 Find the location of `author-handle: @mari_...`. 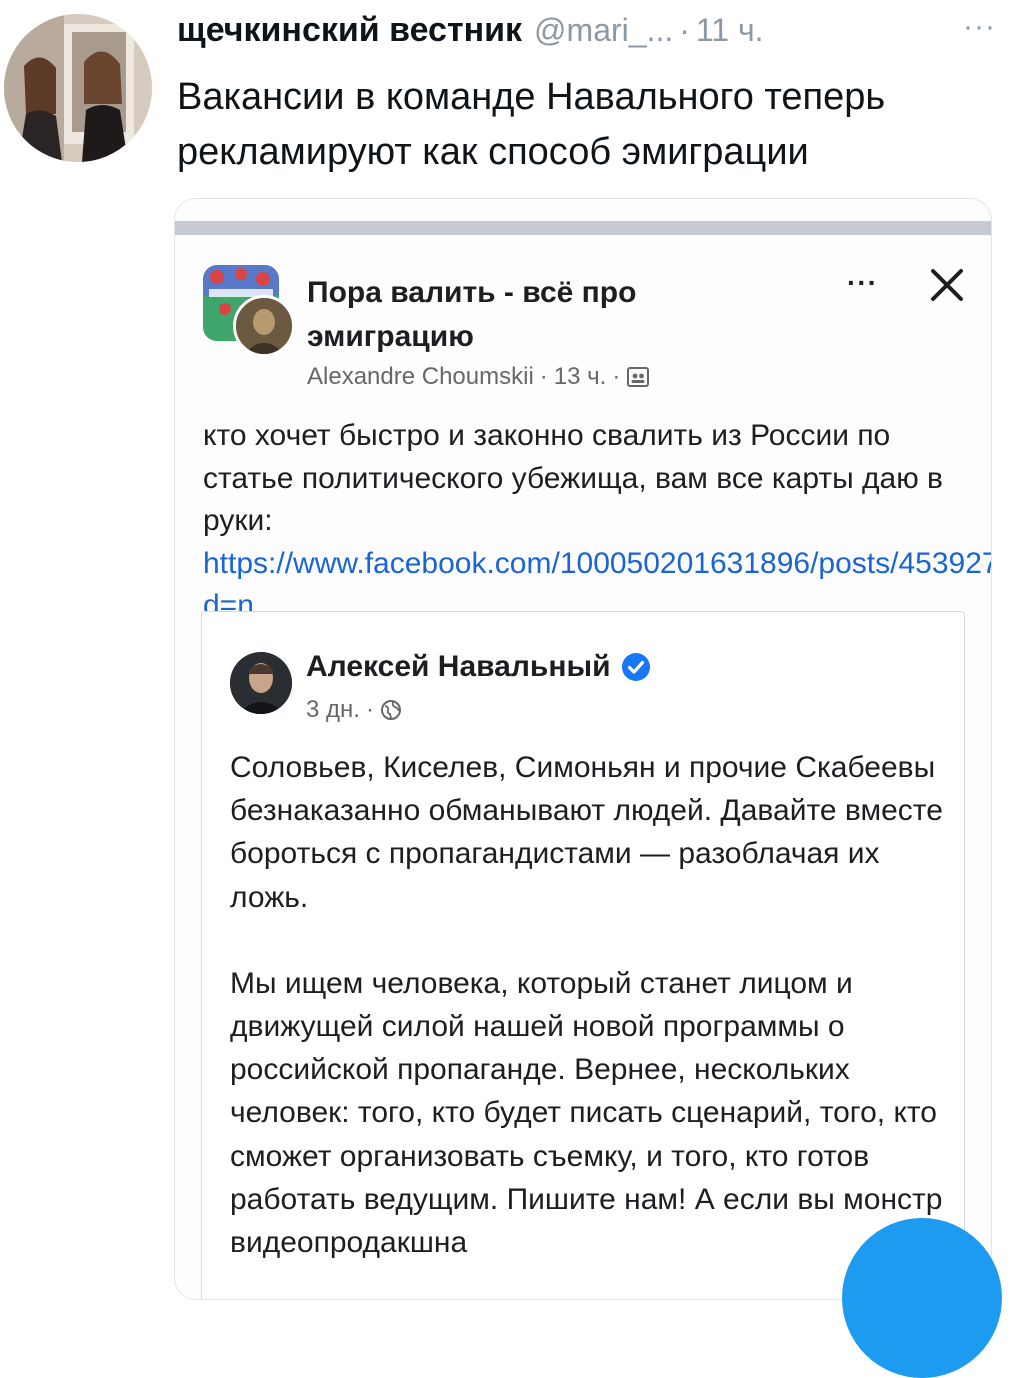

author-handle: @mari_... is located at coordinates (603, 30).